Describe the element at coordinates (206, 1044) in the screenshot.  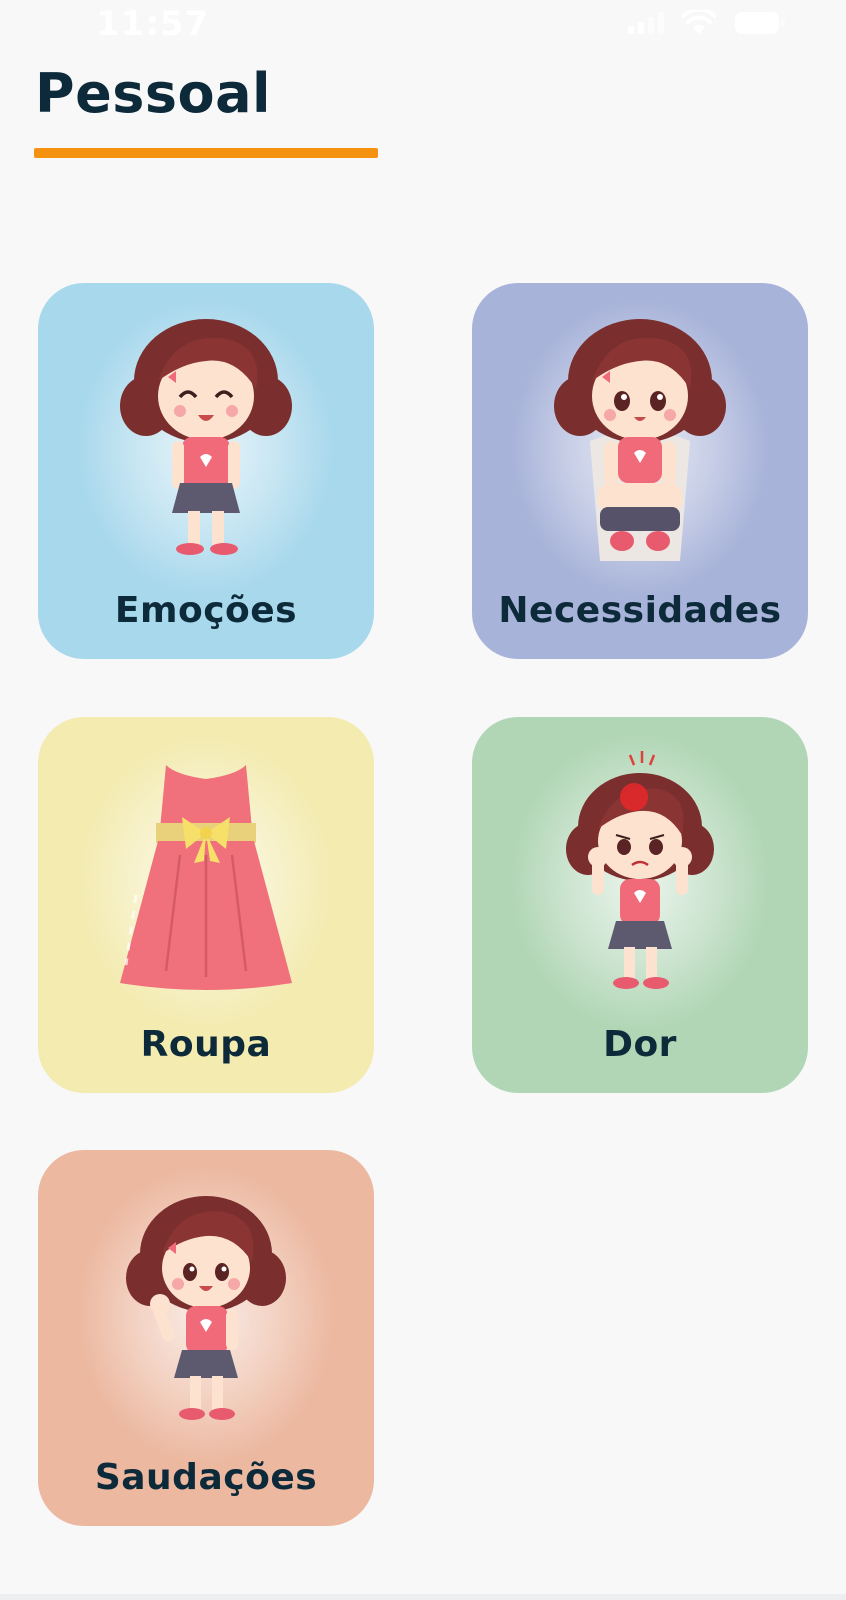
I see `category-label: Roupa` at that location.